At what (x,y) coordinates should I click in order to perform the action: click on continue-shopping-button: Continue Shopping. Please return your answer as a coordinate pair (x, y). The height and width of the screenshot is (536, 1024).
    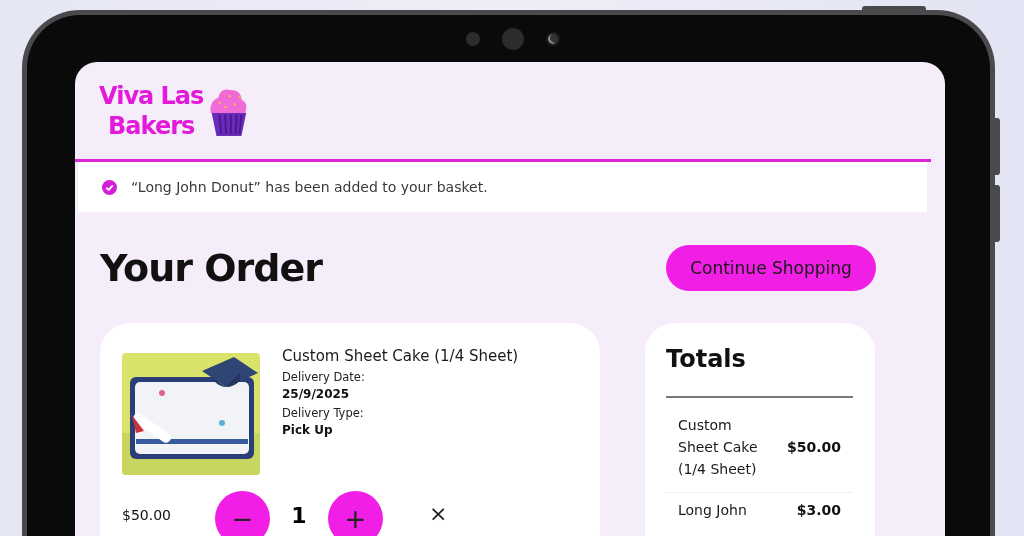
    Looking at the image, I should click on (771, 268).